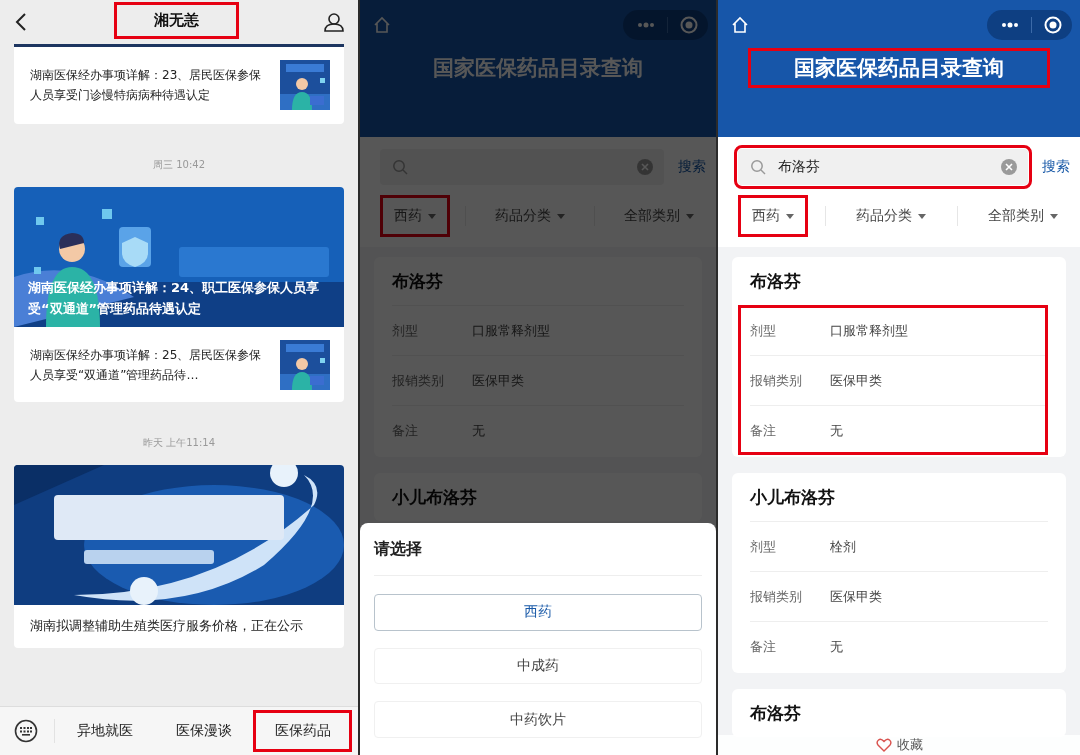  Describe the element at coordinates (174, 298) in the screenshot. I see `article-title: 湖南医保经办事项详解：24、职工医保参保人员享受“双通道”管理药品待遇认定` at that location.